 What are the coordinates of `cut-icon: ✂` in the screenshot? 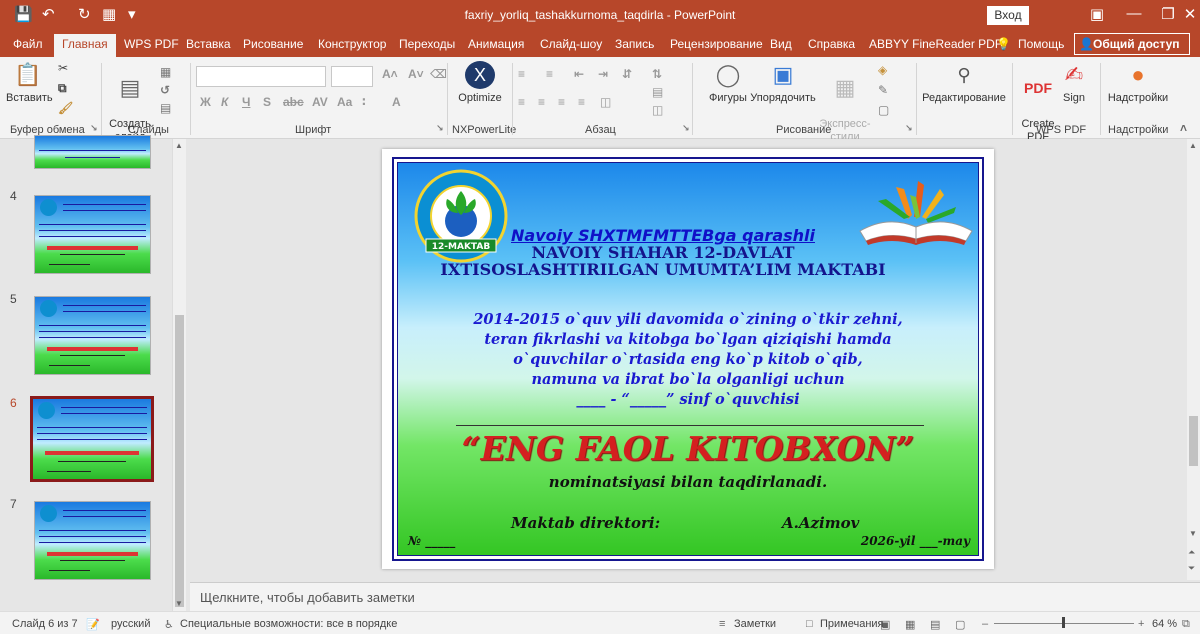 It's located at (63, 68).